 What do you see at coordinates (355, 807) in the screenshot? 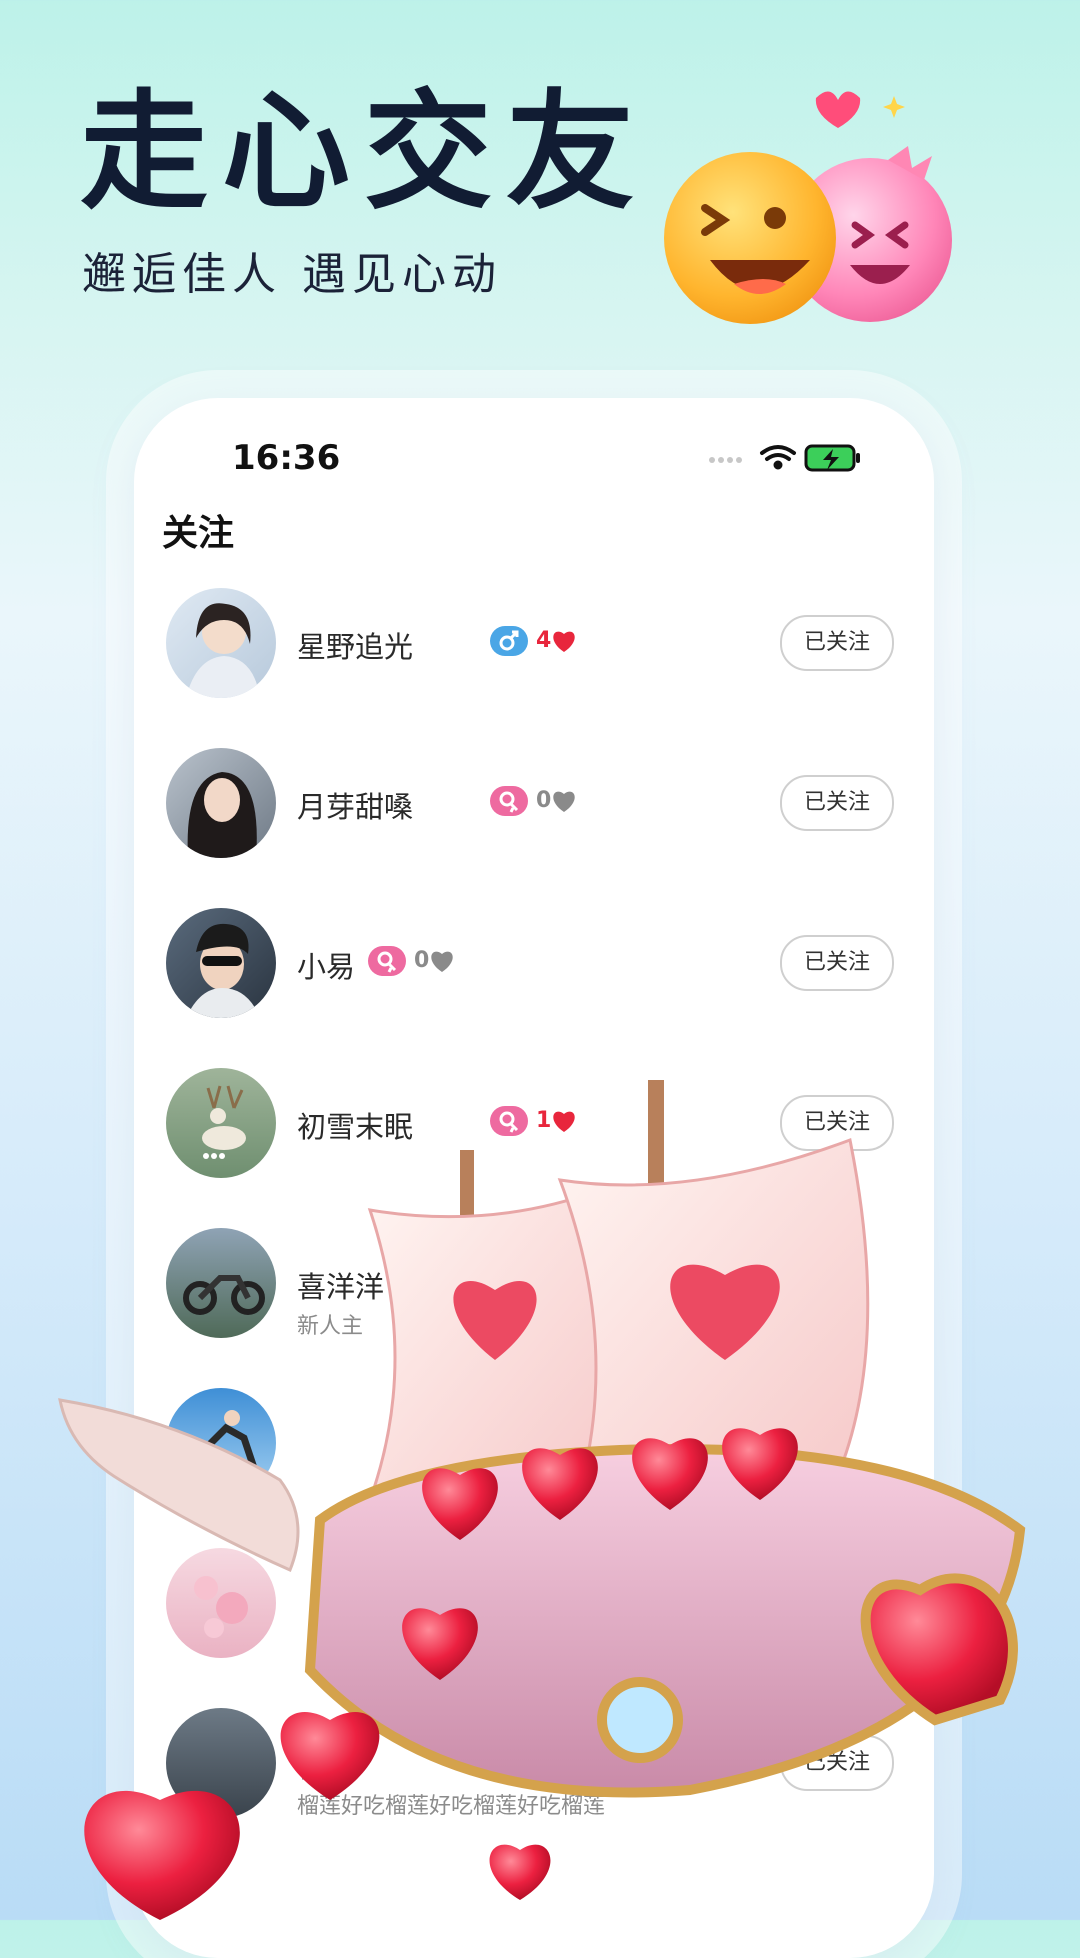
I see `user-name: 月芽甜嗓` at bounding box center [355, 807].